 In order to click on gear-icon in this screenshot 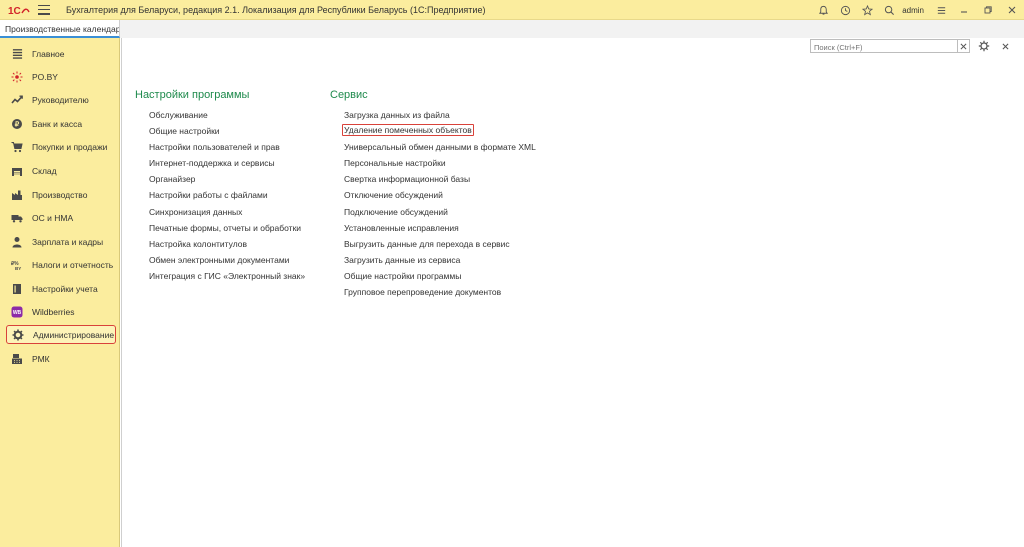, I will do `click(18, 335)`.